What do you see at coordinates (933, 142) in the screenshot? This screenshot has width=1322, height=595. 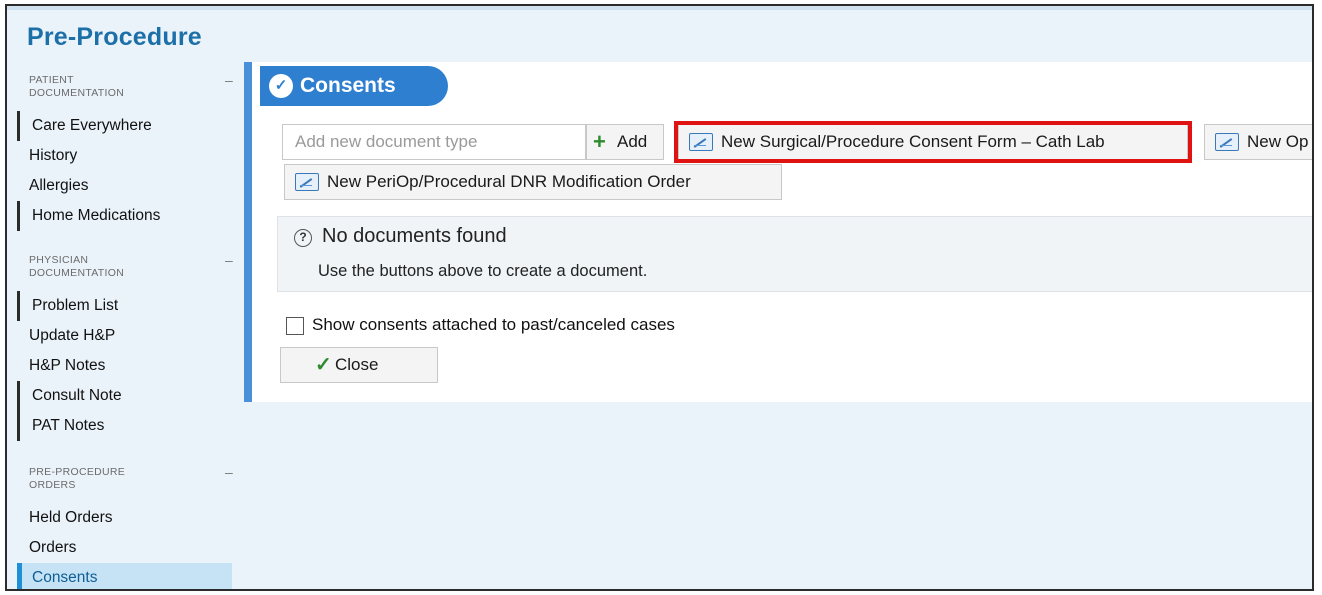 I see `highlight-box` at bounding box center [933, 142].